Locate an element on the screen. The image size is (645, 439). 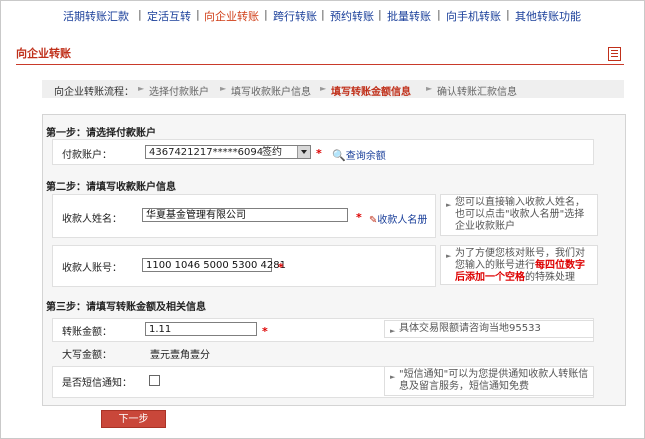
capital-amount-value: 壹元壹角壹分 is located at coordinates (180, 355).